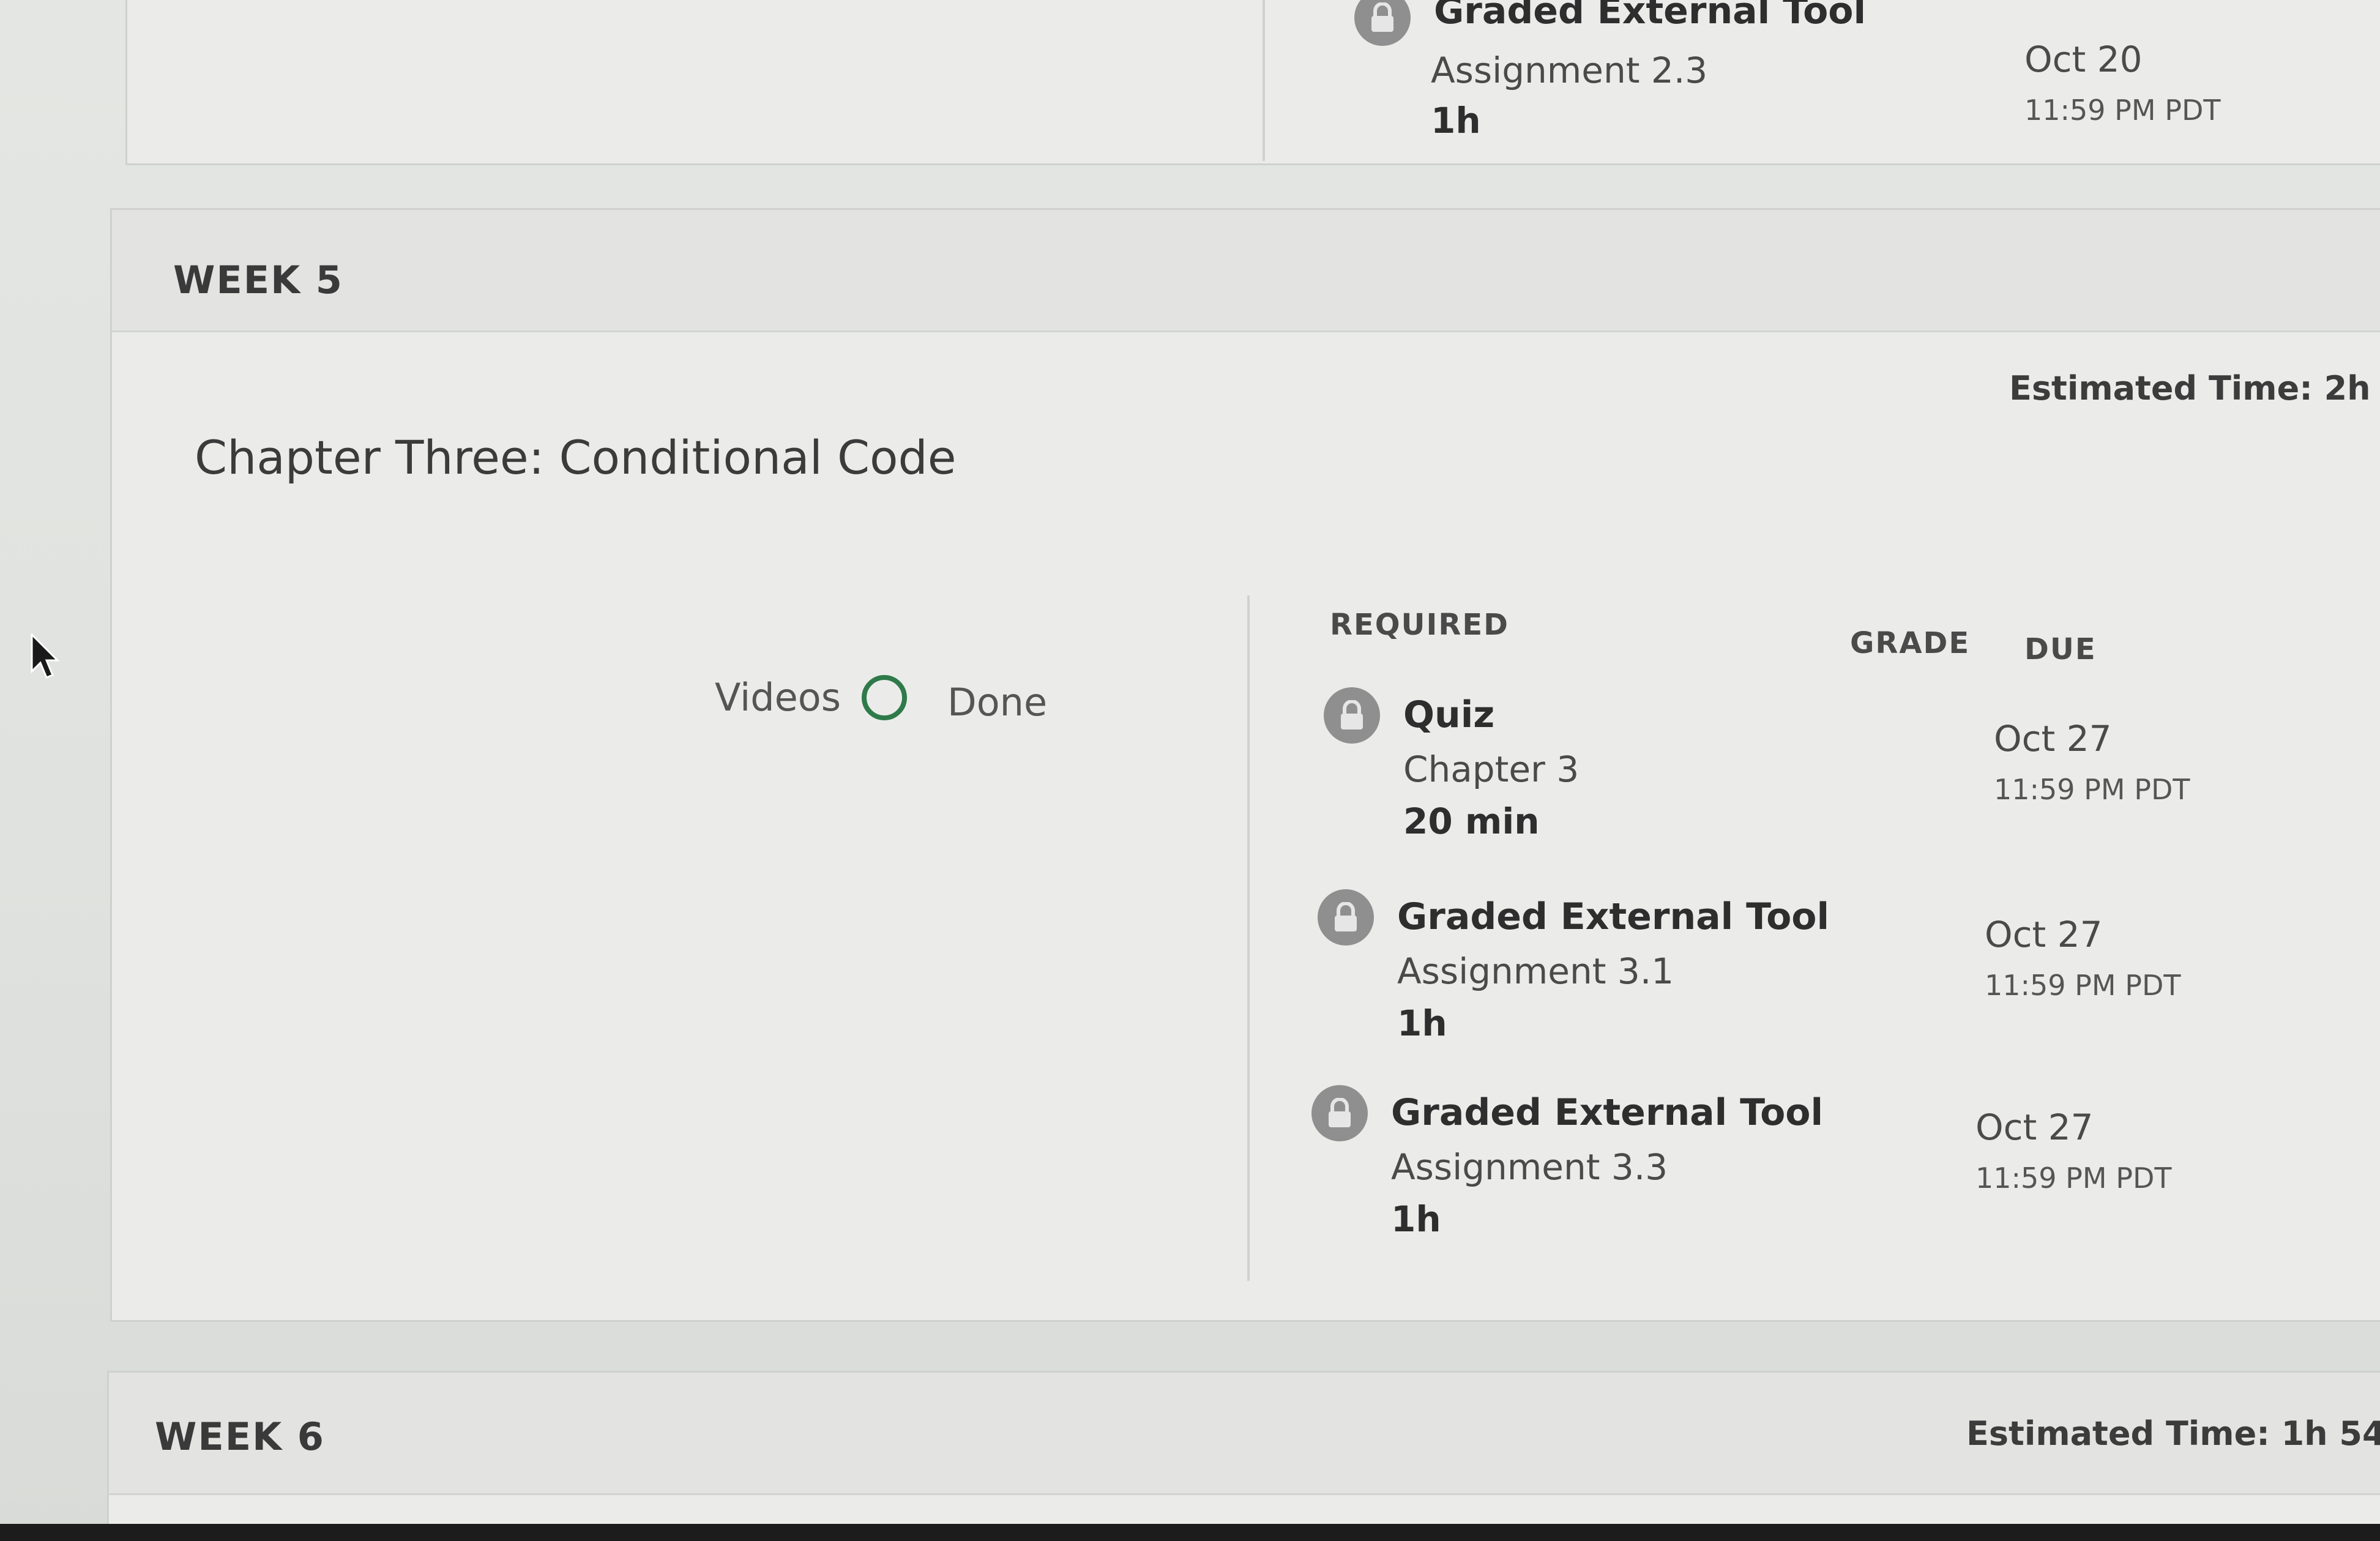 This screenshot has height=1541, width=2380. I want to click on week6-panel: WEEK 6 Estimated Time: 1h 54m, so click(1243, 1456).